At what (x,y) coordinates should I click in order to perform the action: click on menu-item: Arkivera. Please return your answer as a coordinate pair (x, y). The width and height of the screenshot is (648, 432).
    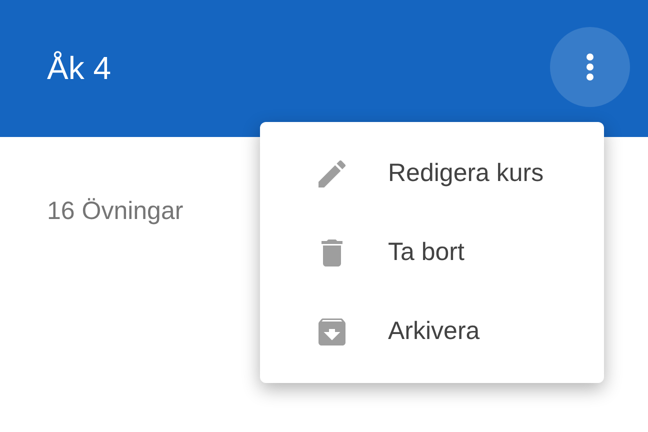
    Looking at the image, I should click on (432, 331).